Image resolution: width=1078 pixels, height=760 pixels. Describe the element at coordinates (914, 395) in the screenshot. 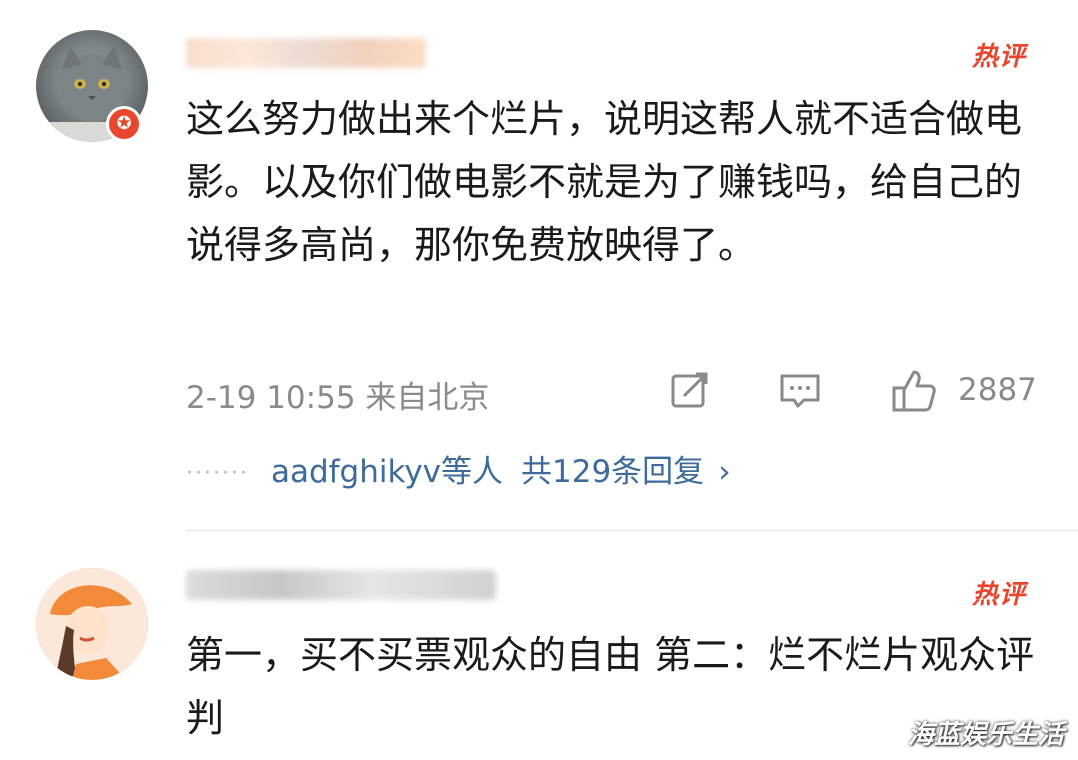

I see `thumbs-up-icon` at that location.